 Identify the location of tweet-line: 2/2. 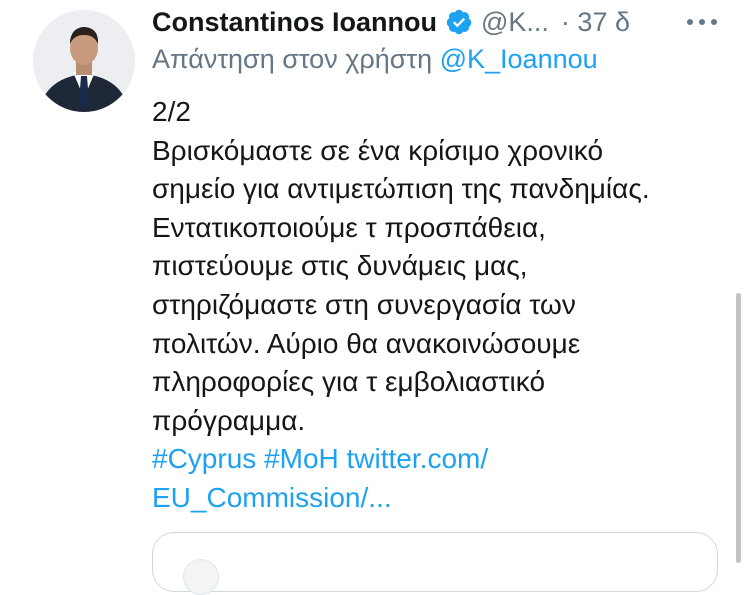
(171, 111).